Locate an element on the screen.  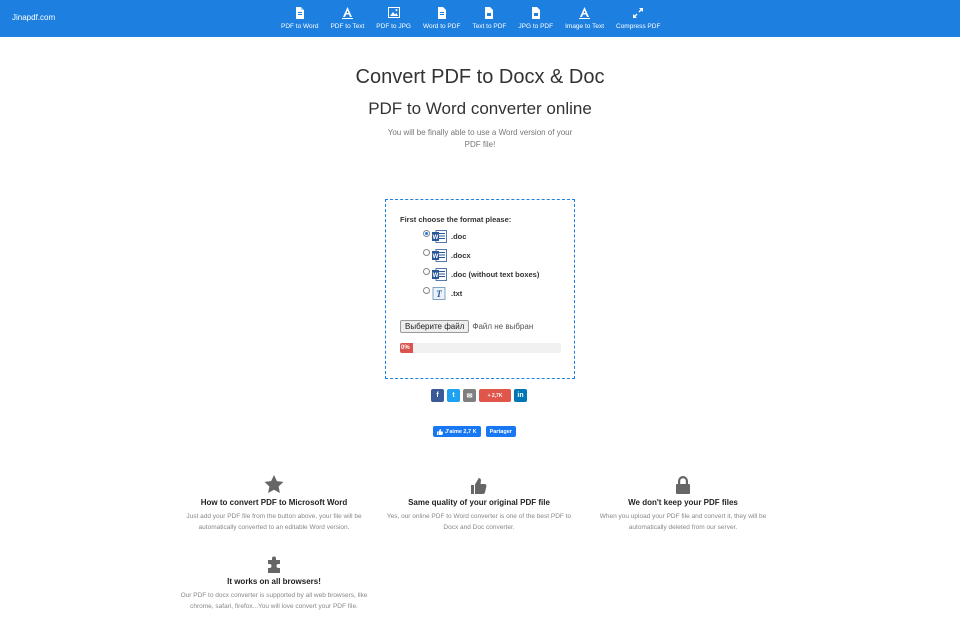
nav-image-to-text: Image to Text is located at coordinates (584, 20).